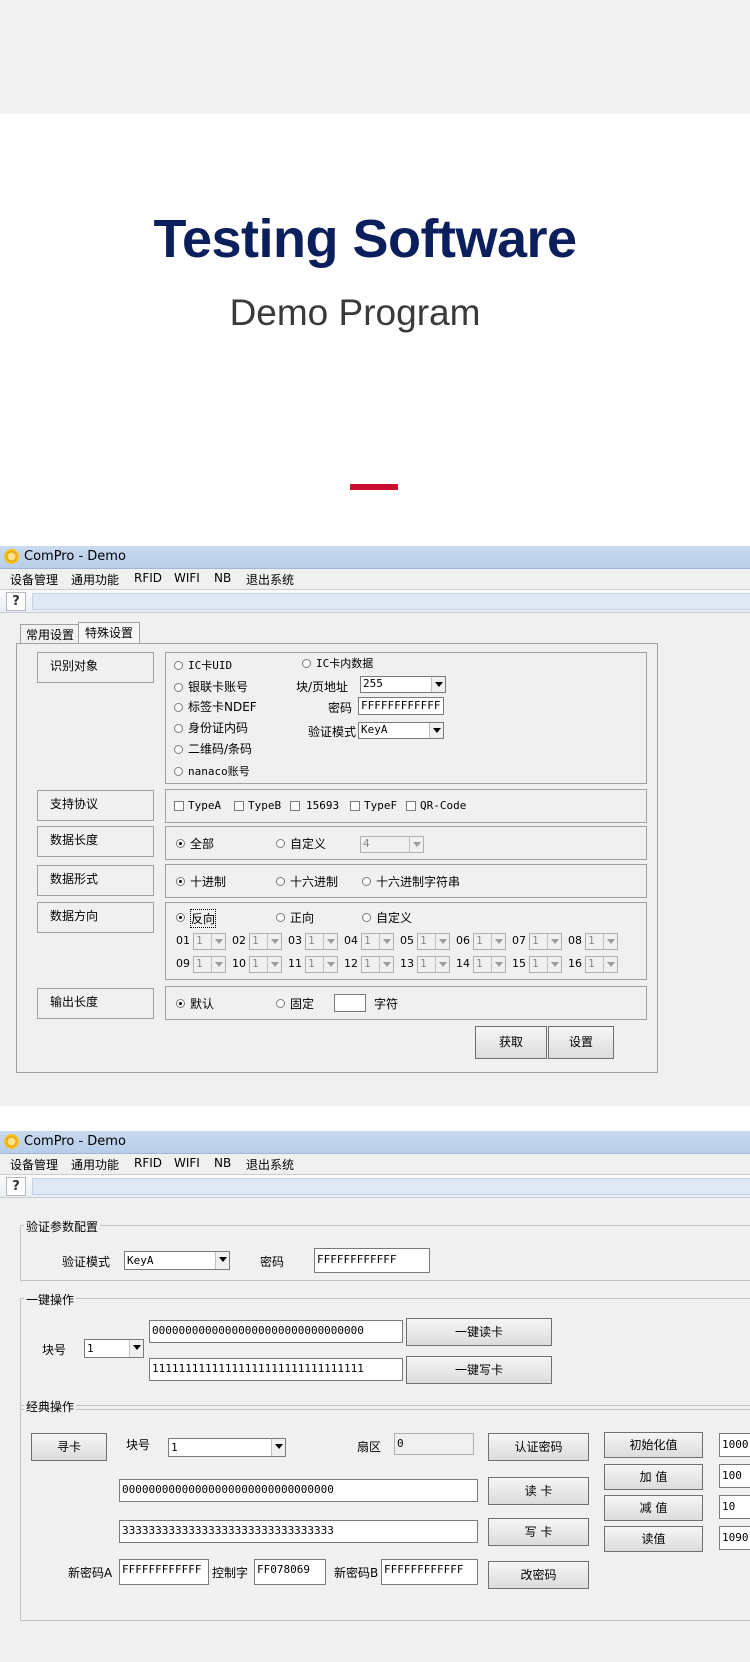 Image resolution: width=750 pixels, height=1662 pixels. What do you see at coordinates (538, 1491) in the screenshot?
I see `read-card-button: 读 卡` at bounding box center [538, 1491].